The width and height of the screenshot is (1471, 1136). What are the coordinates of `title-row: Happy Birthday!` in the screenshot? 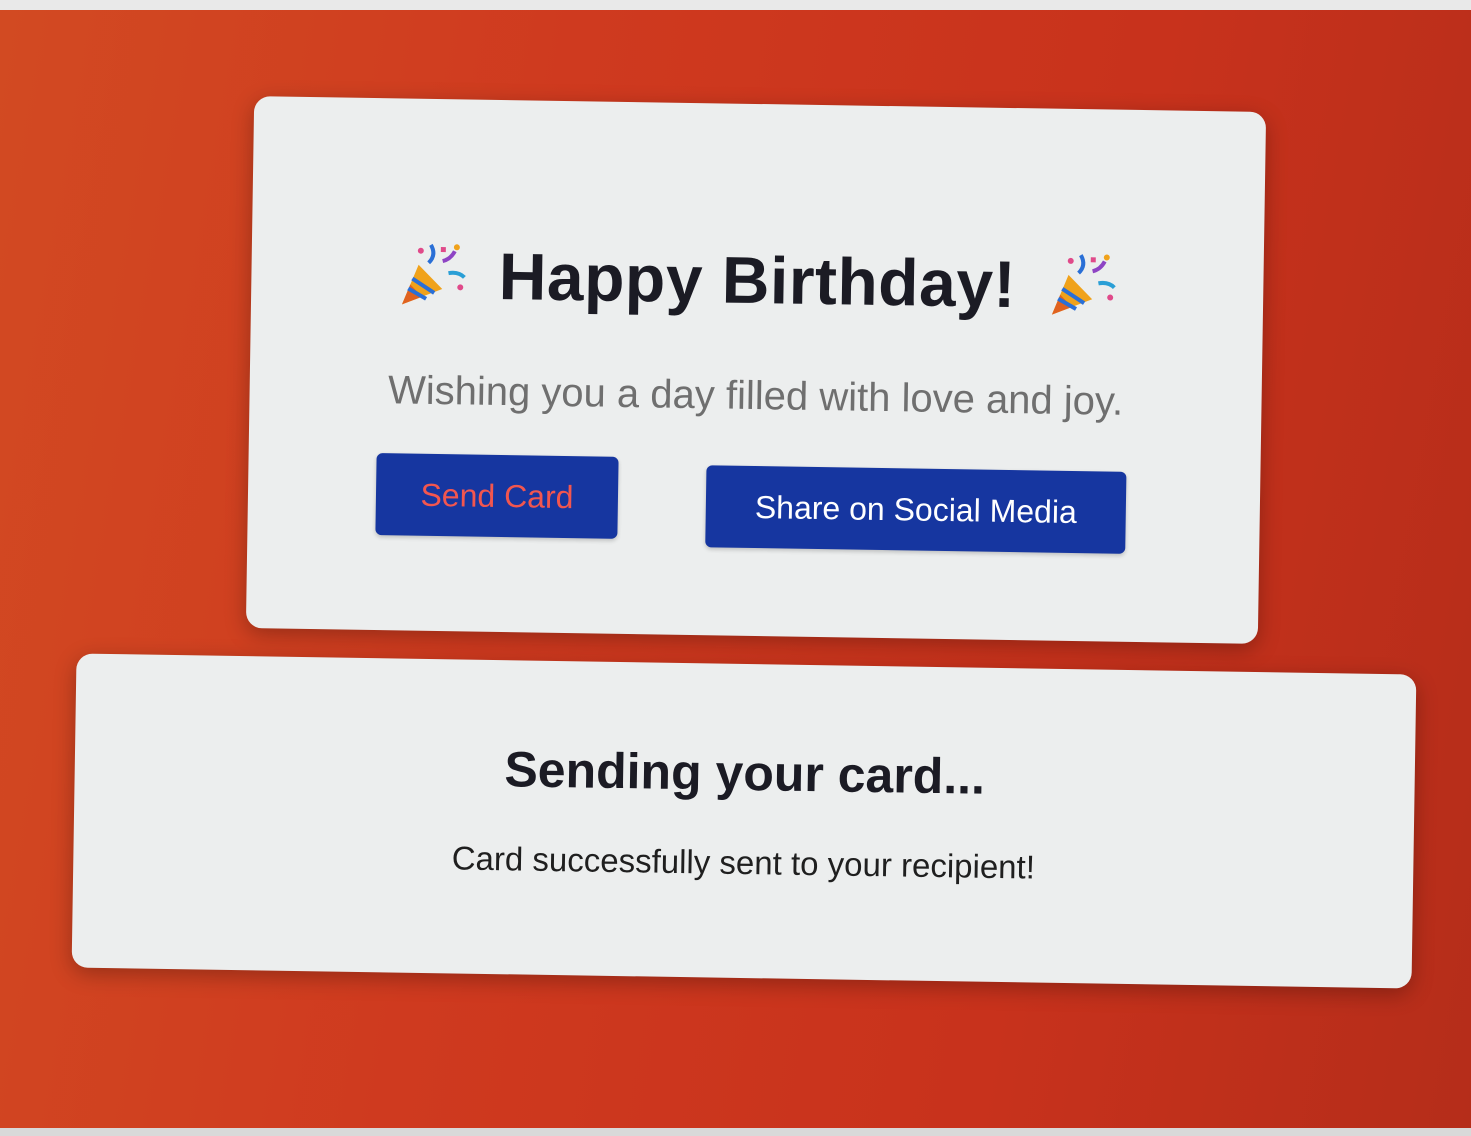 It's located at (757, 280).